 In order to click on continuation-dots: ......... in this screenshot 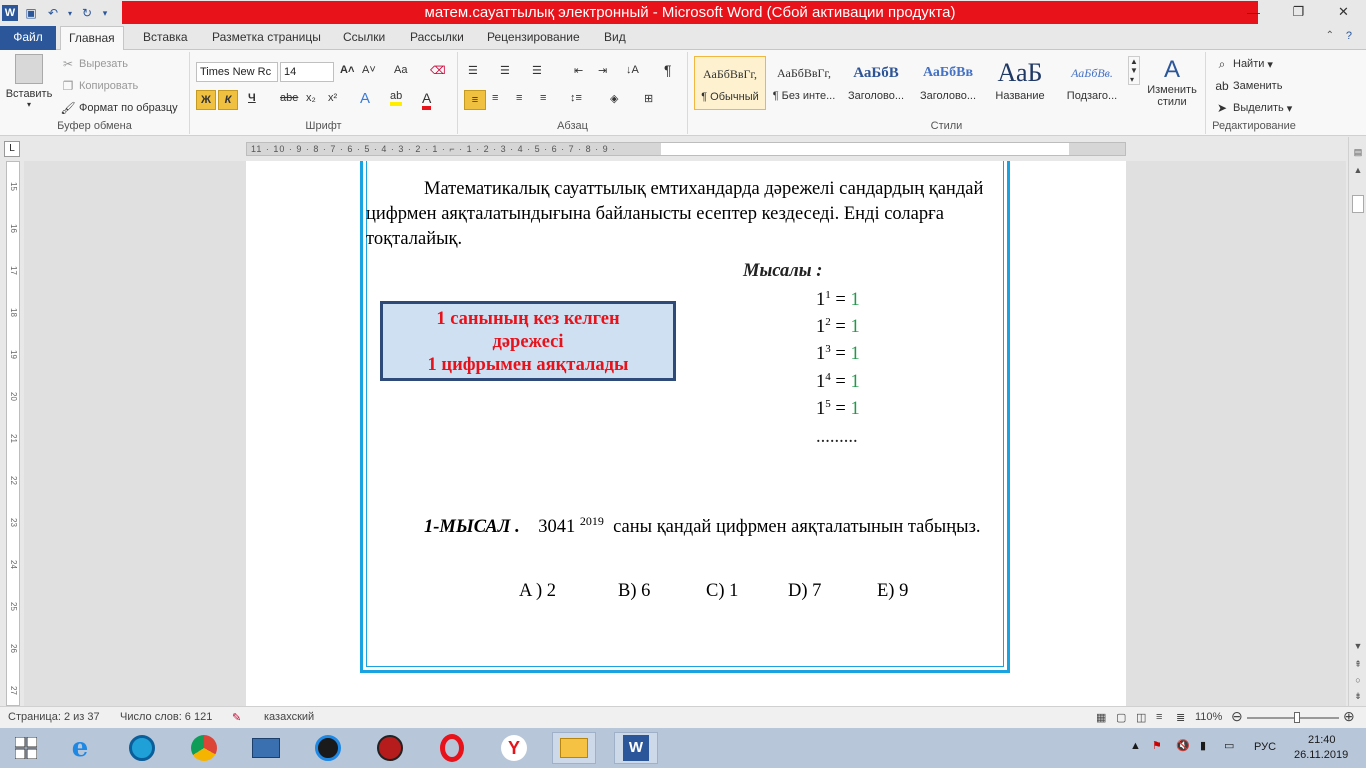, I will do `click(837, 437)`.